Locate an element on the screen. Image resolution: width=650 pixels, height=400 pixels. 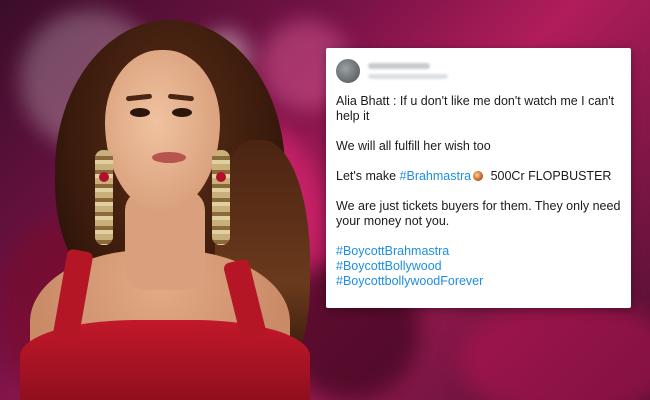
background-light is located at coordinates (555, 350).